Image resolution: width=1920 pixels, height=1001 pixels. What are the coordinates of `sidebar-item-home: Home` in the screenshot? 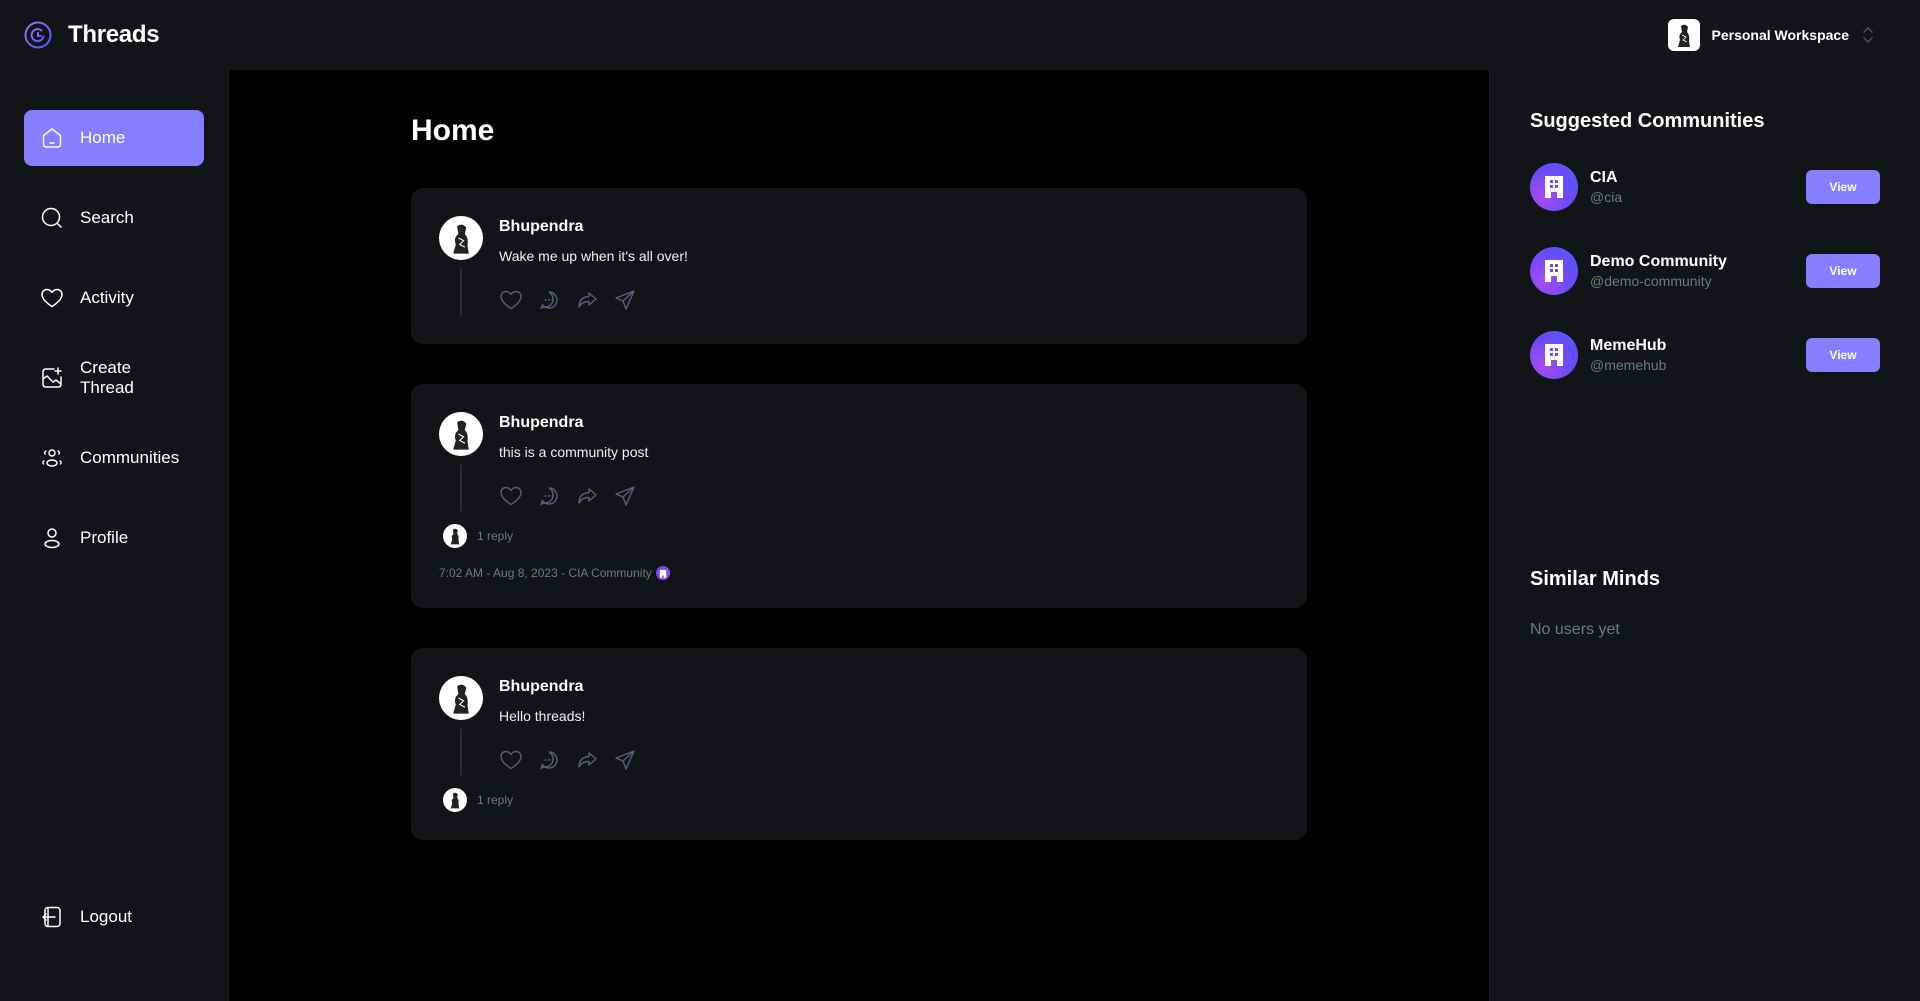 It's located at (114, 138).